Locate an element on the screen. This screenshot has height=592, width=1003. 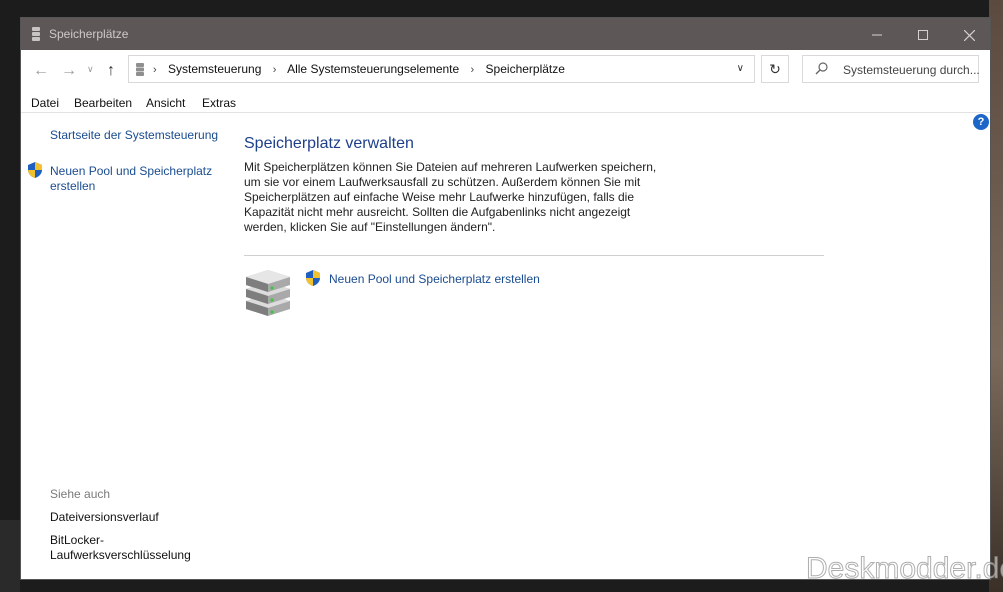
menu-extras: Extras is located at coordinates (219, 103).